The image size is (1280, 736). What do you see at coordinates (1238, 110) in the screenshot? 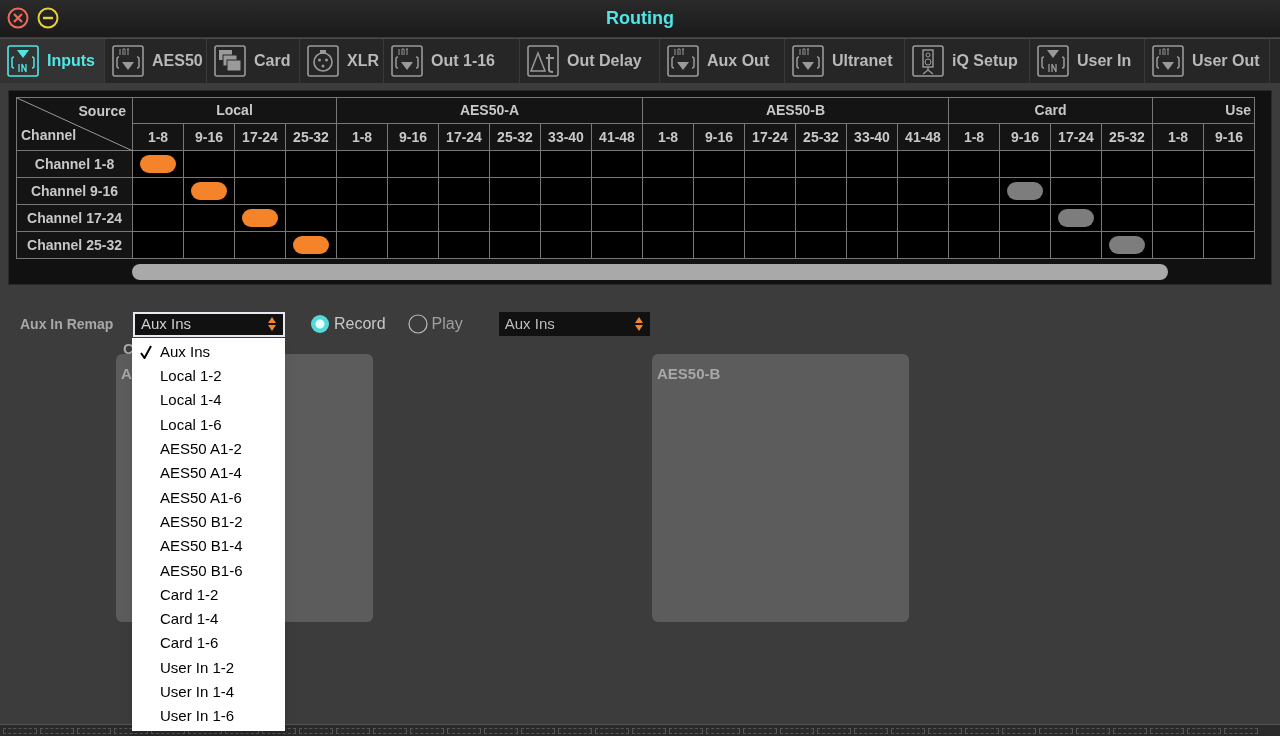
I see `group-header: Use` at bounding box center [1238, 110].